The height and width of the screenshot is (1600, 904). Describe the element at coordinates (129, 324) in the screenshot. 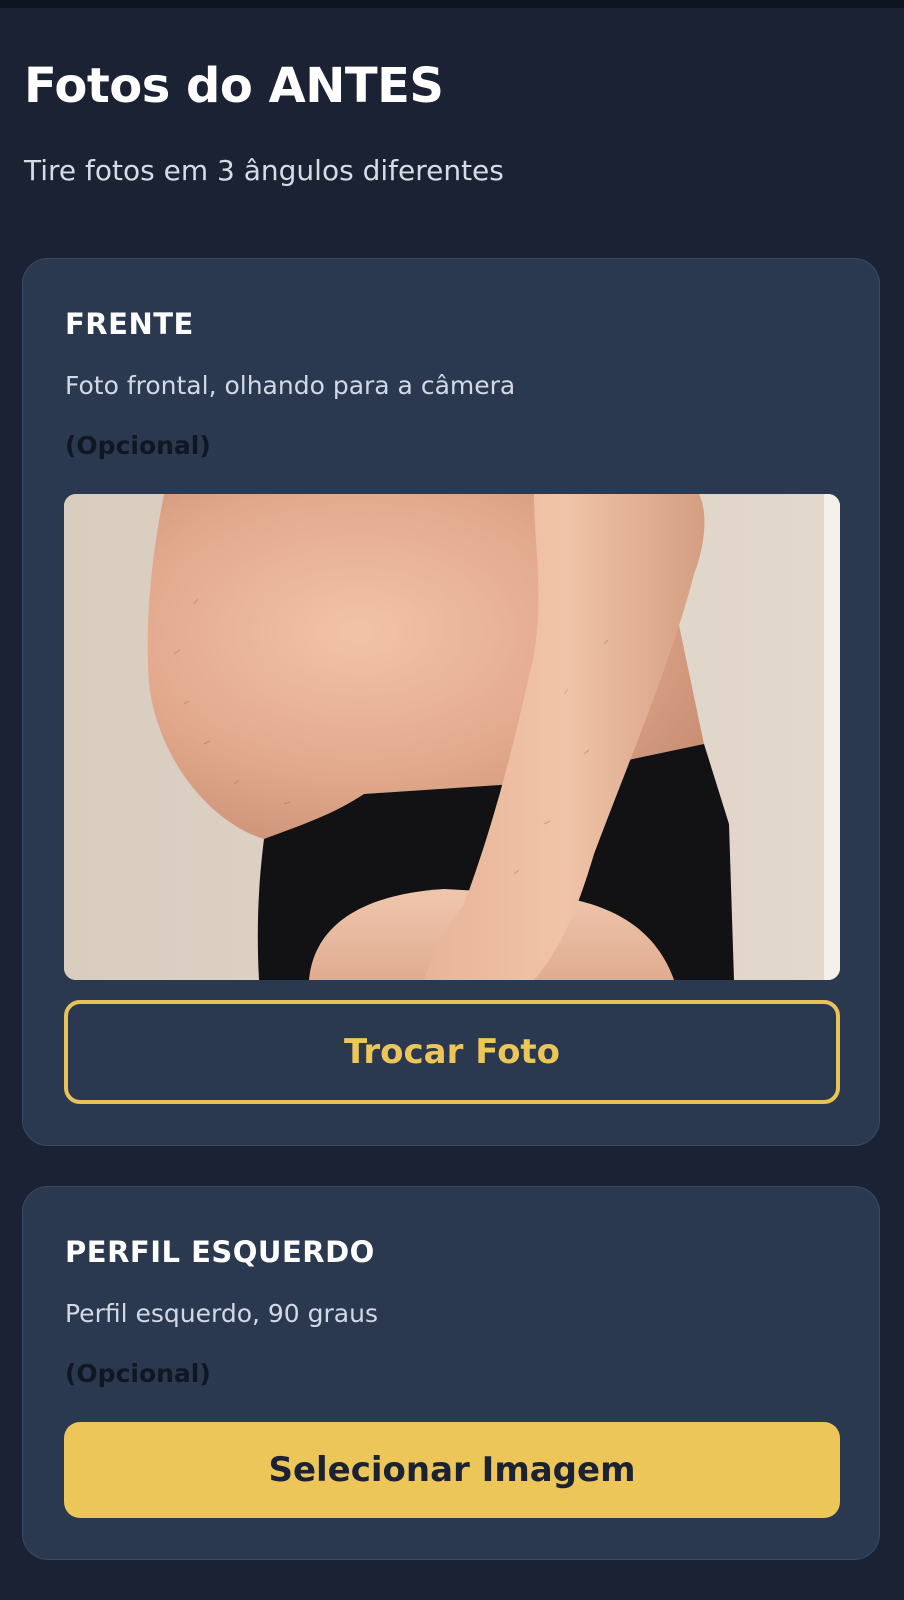

I see `card-title: FRENTE` at that location.